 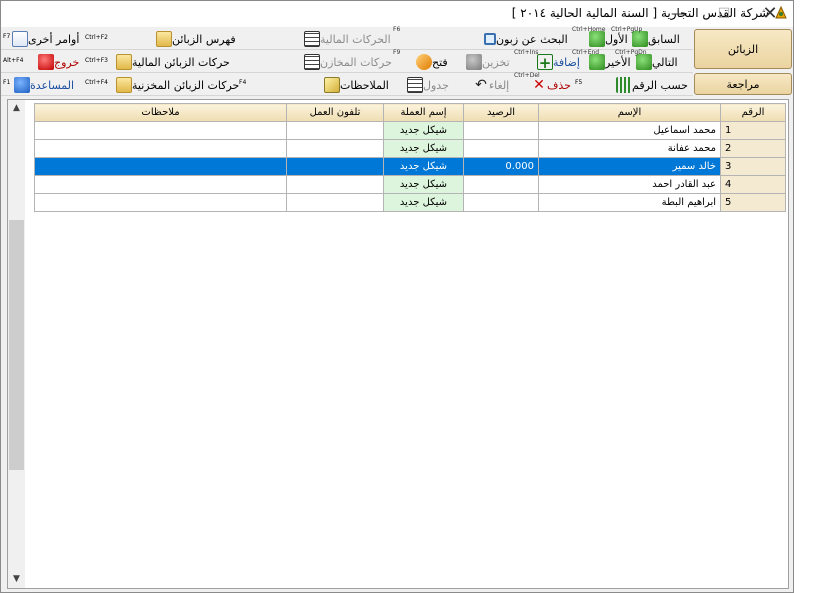 What do you see at coordinates (770, 14) in the screenshot?
I see `close-button: ✕` at bounding box center [770, 14].